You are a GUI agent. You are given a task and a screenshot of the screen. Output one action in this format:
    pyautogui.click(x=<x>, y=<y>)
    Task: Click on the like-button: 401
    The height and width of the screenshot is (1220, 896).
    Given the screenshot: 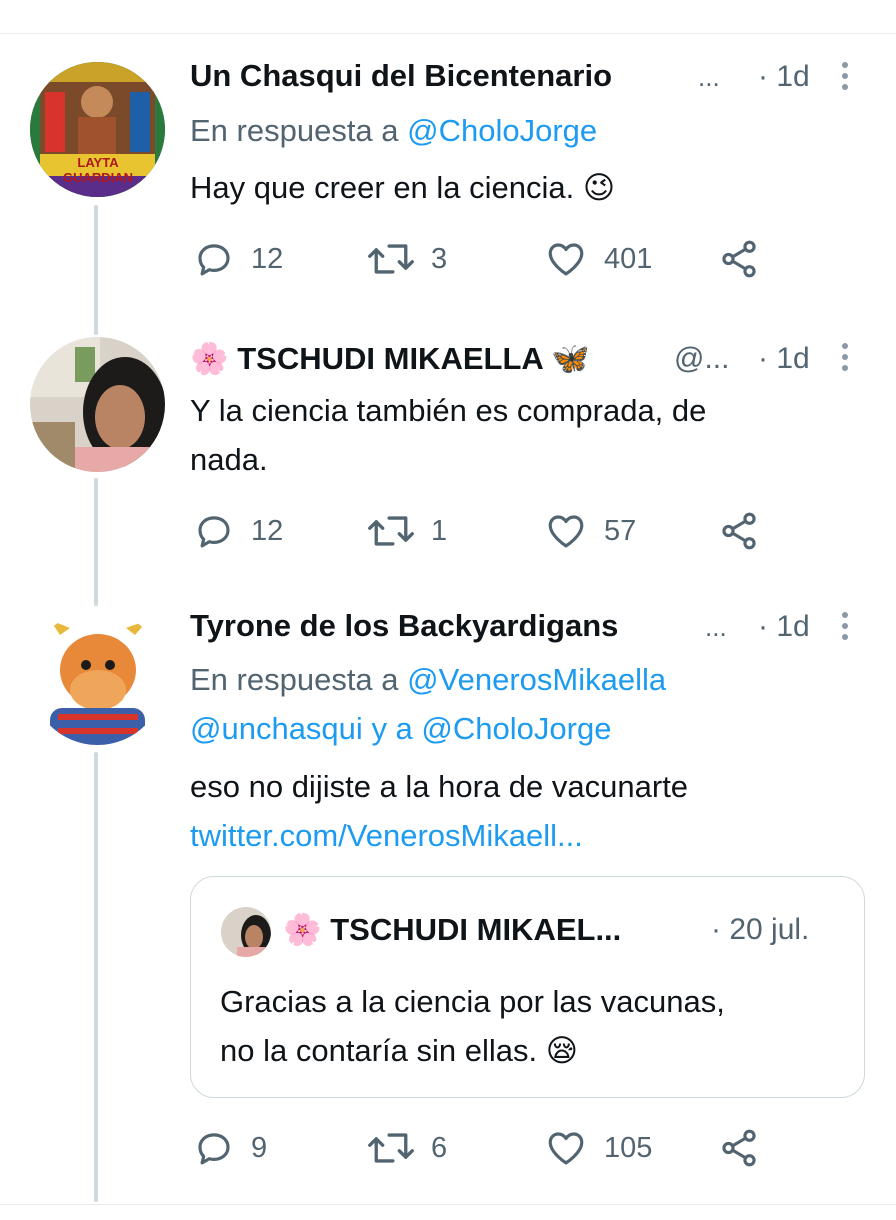 What is the action you would take?
    pyautogui.click(x=598, y=259)
    